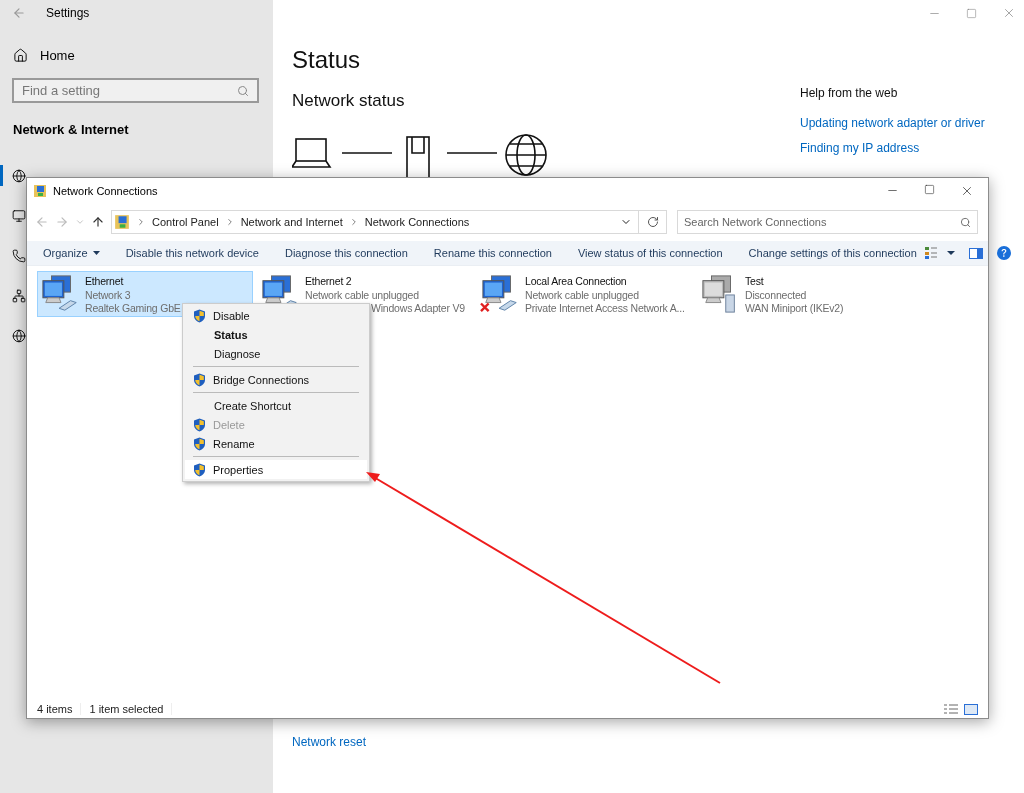 The height and width of the screenshot is (793, 1024). What do you see at coordinates (57, 55) in the screenshot?
I see `home-link: Home` at bounding box center [57, 55].